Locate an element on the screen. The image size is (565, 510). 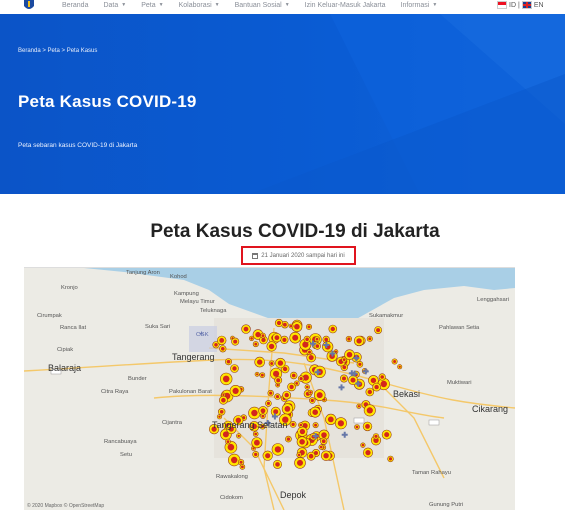
map-label: Ranca Ilat is located at coordinates (73, 328).